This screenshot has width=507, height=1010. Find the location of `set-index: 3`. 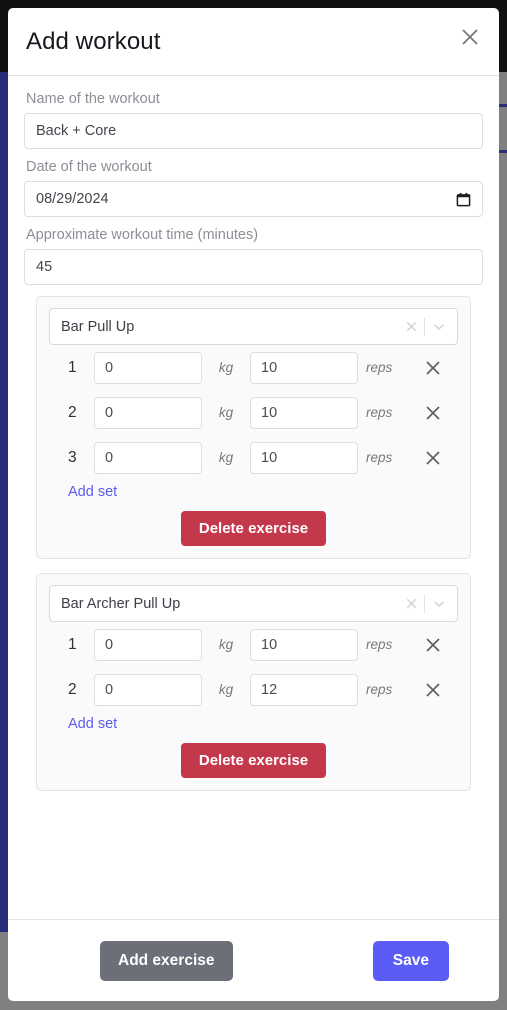

set-index: 3 is located at coordinates (72, 457).